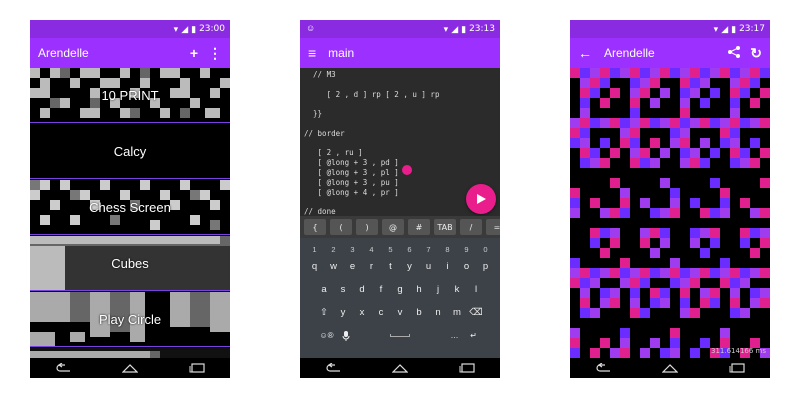  What do you see at coordinates (312, 53) in the screenshot?
I see `hamburger-menu-icon: ≡` at bounding box center [312, 53].